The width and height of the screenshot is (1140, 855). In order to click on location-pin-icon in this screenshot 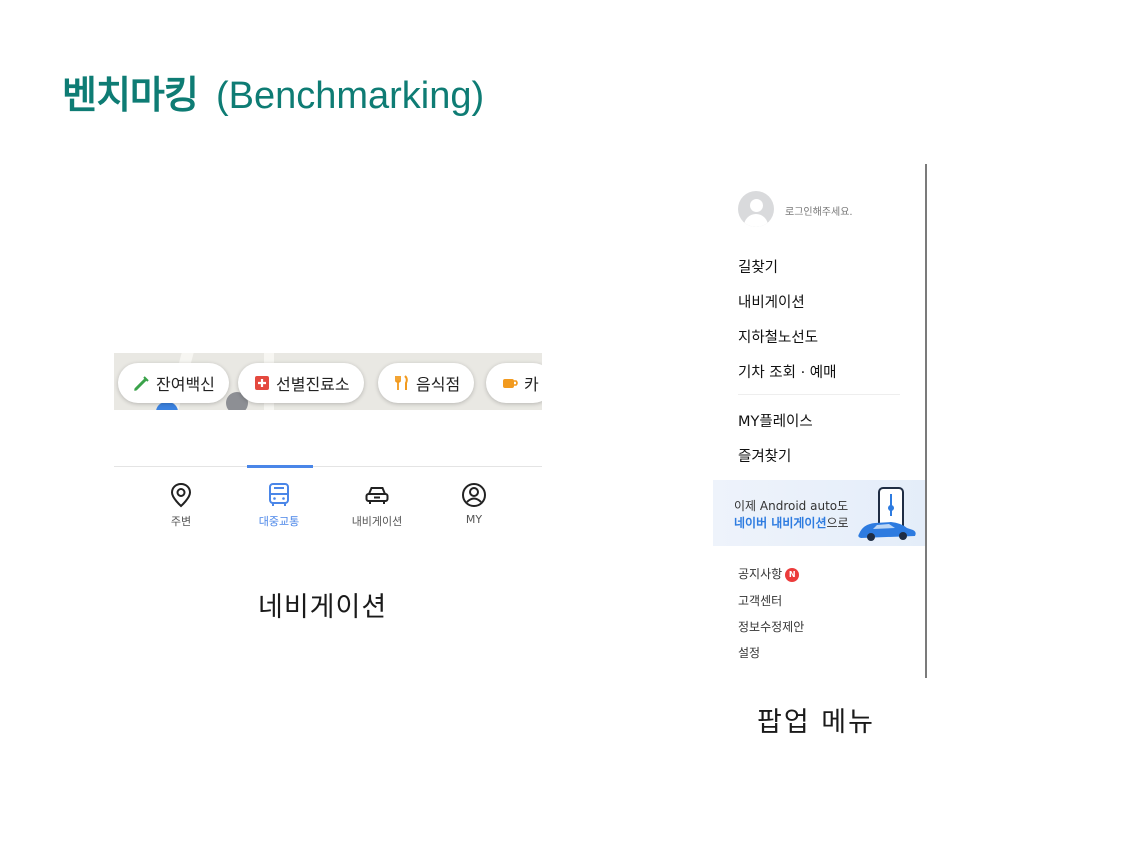, I will do `click(181, 495)`.